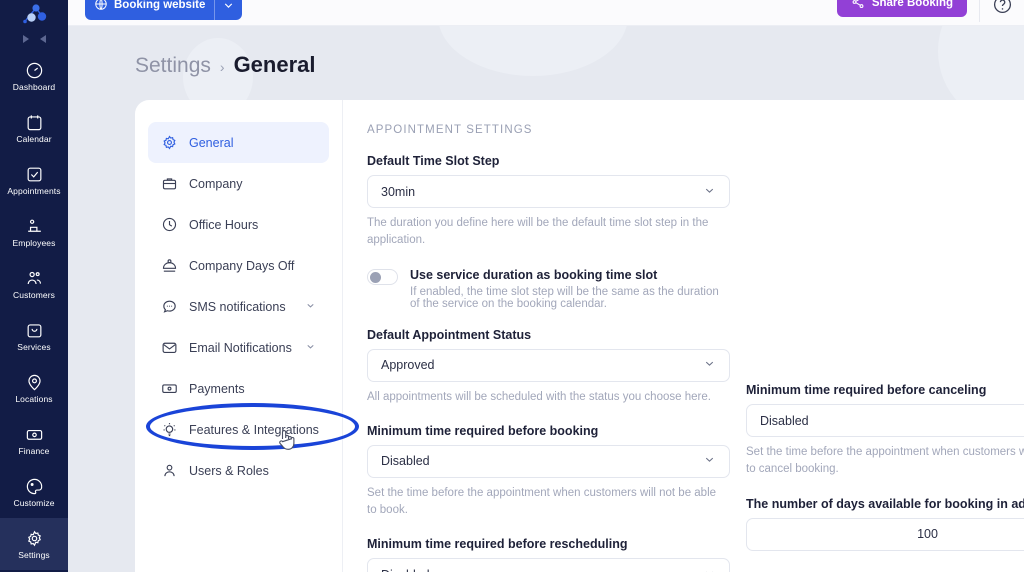  I want to click on sidebar-collapse-toggle, so click(34, 39).